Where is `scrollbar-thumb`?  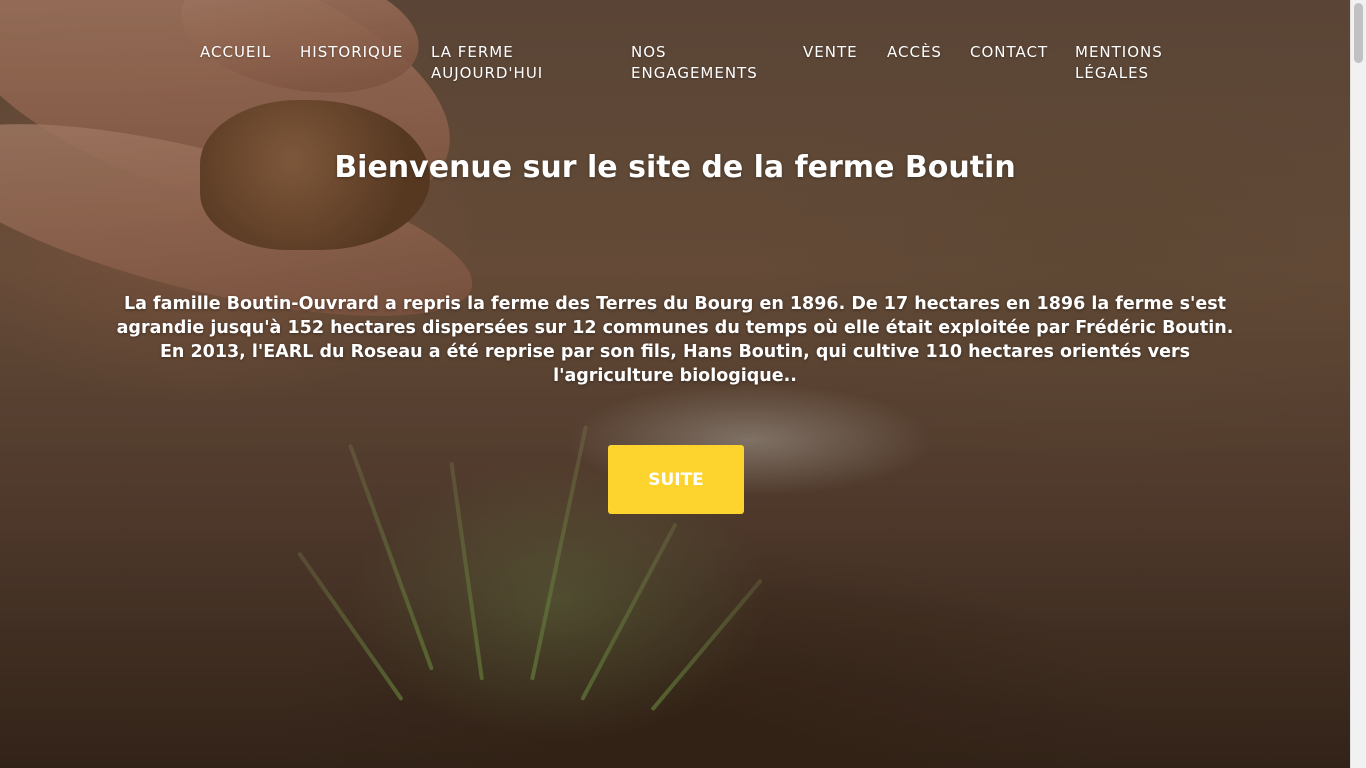
scrollbar-thumb is located at coordinates (1358, 33).